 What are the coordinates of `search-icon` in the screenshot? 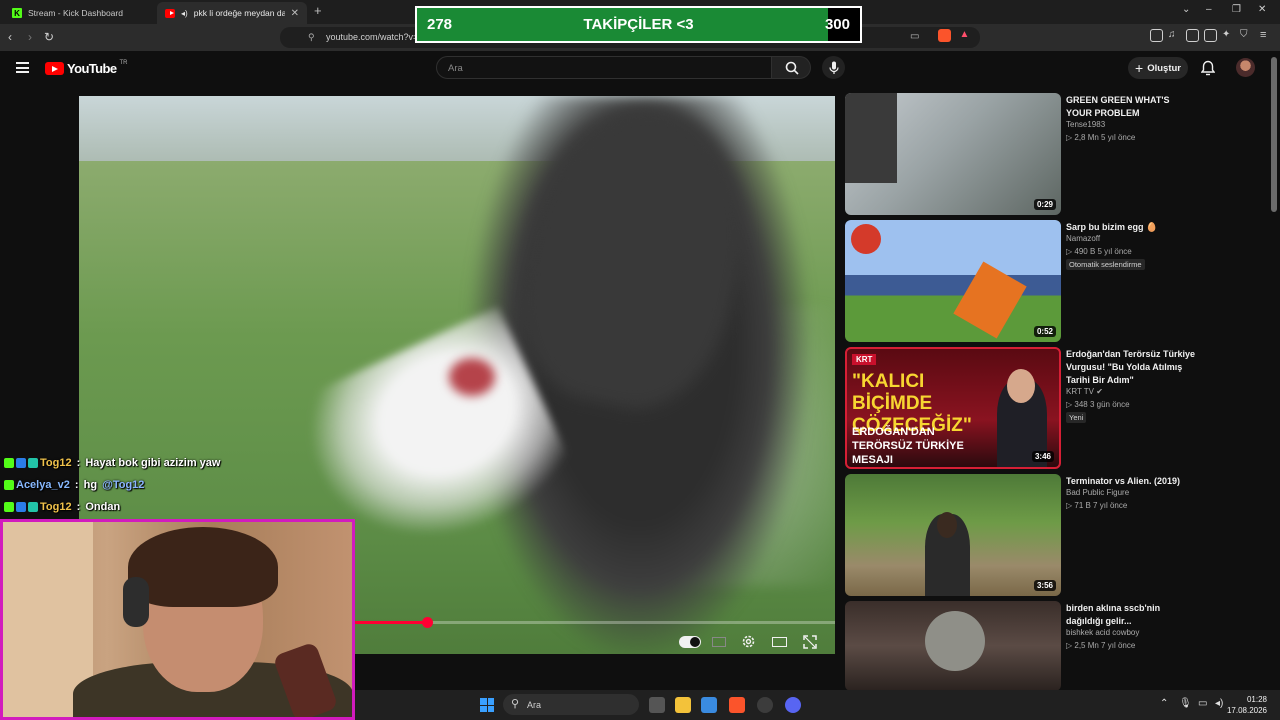 It's located at (792, 68).